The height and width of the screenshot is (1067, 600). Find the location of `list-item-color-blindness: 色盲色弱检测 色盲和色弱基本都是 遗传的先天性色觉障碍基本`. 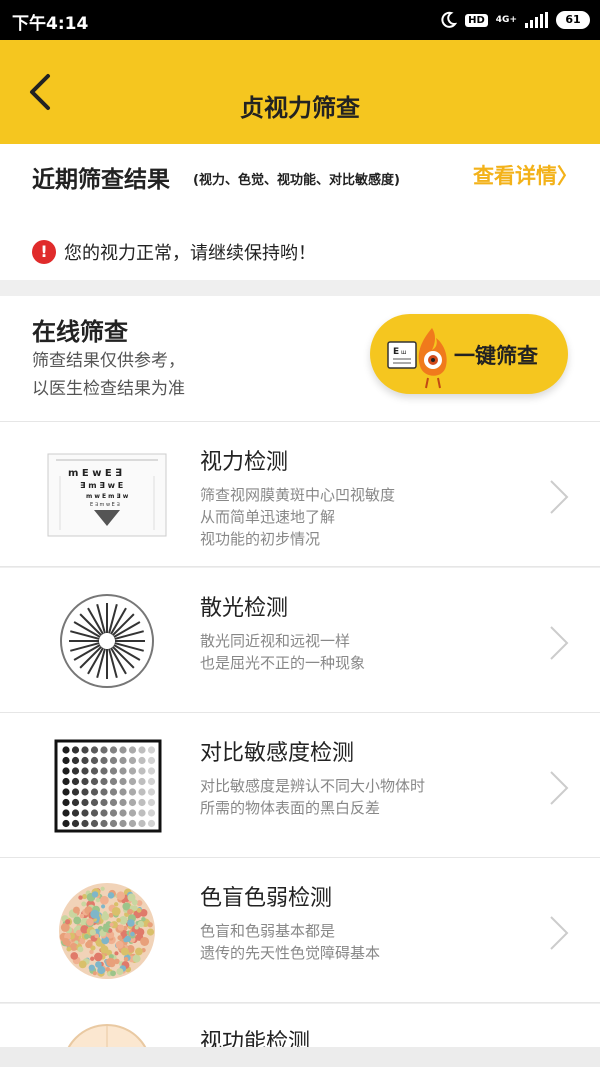

list-item-color-blindness: 色盲色弱检测 色盲和色弱基本都是 遗传的先天性色觉障碍基本 is located at coordinates (300, 930).